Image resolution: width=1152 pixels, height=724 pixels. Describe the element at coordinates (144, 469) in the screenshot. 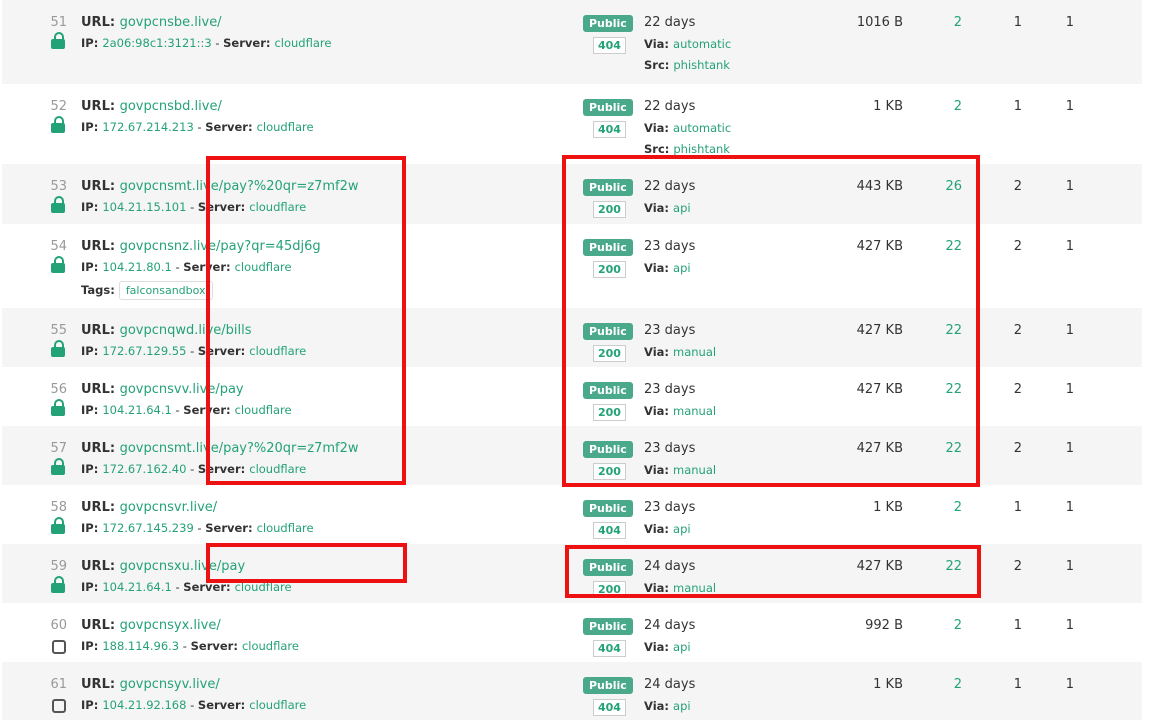

I see `ip-link: 172.67.162.40` at that location.